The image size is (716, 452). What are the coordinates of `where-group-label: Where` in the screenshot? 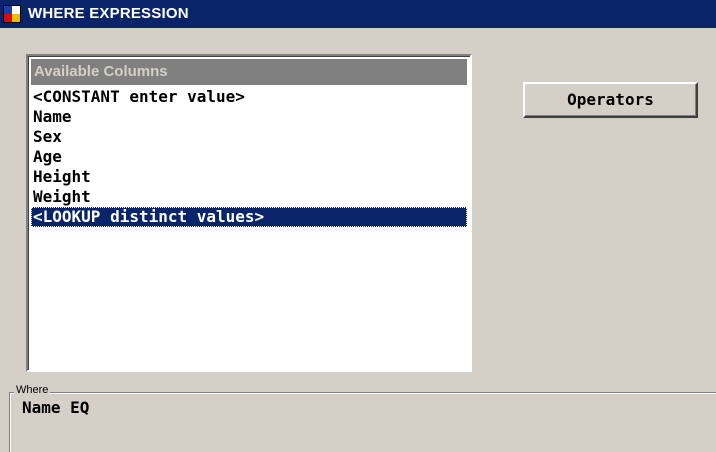 It's located at (32, 390).